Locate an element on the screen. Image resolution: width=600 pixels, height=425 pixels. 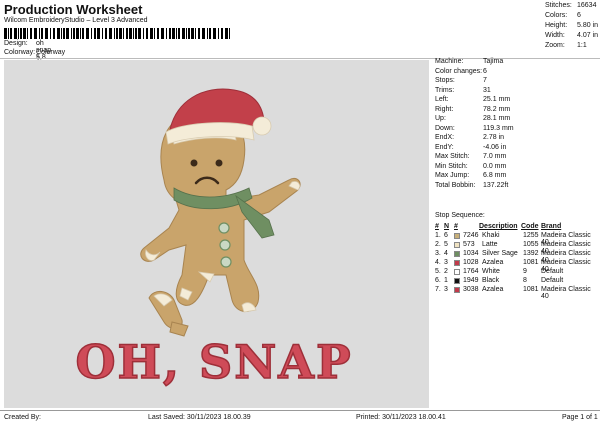
info-label: Right: is located at coordinates (444, 109).